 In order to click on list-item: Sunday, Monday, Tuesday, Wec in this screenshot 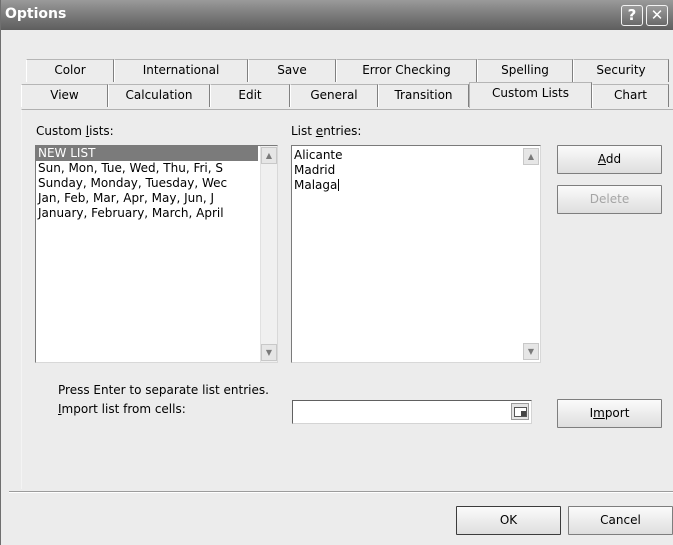, I will do `click(147, 183)`.